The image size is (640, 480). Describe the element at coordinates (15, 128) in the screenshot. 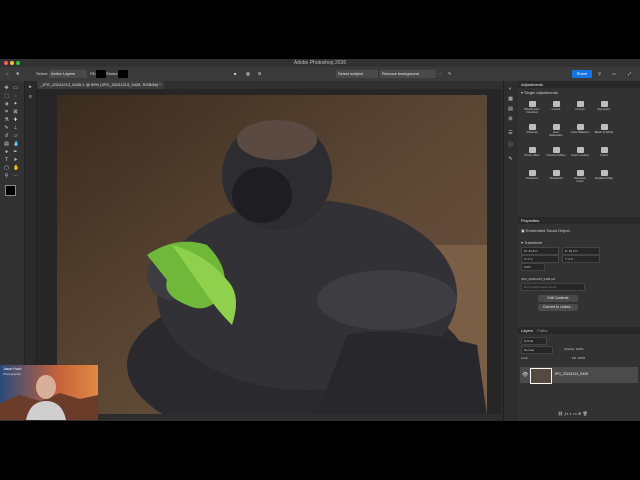

I see `stamp-icon: ⊥` at that location.